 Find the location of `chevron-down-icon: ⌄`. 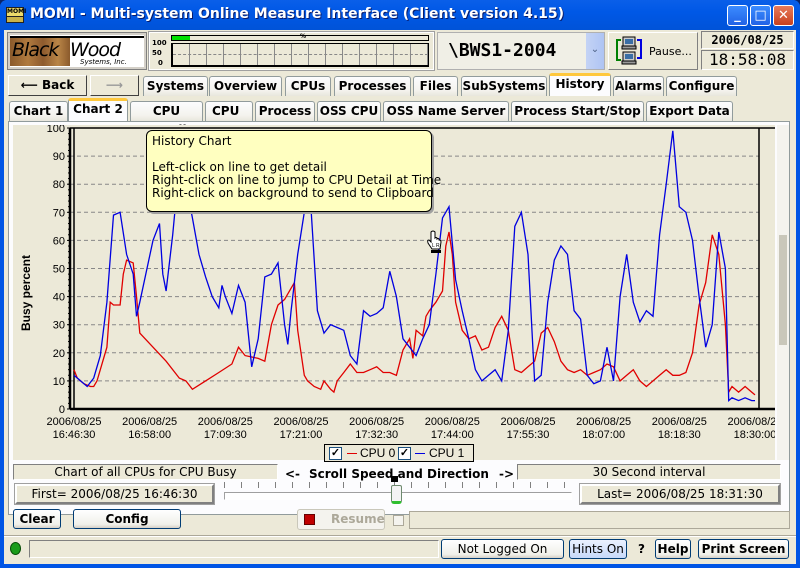

chevron-down-icon: ⌄ is located at coordinates (595, 51).